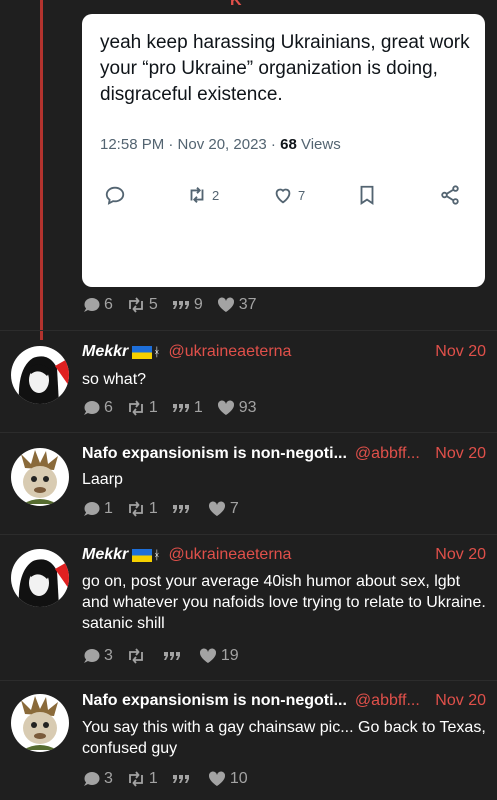  What do you see at coordinates (234, 508) in the screenshot?
I see `like-count: 7` at bounding box center [234, 508].